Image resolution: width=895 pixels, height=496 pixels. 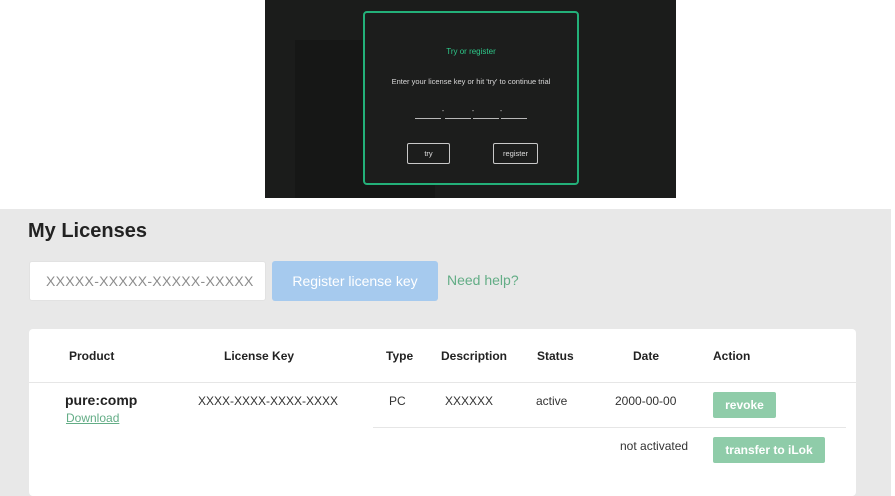 What do you see at coordinates (400, 356) in the screenshot?
I see `column-header-type: Type` at bounding box center [400, 356].